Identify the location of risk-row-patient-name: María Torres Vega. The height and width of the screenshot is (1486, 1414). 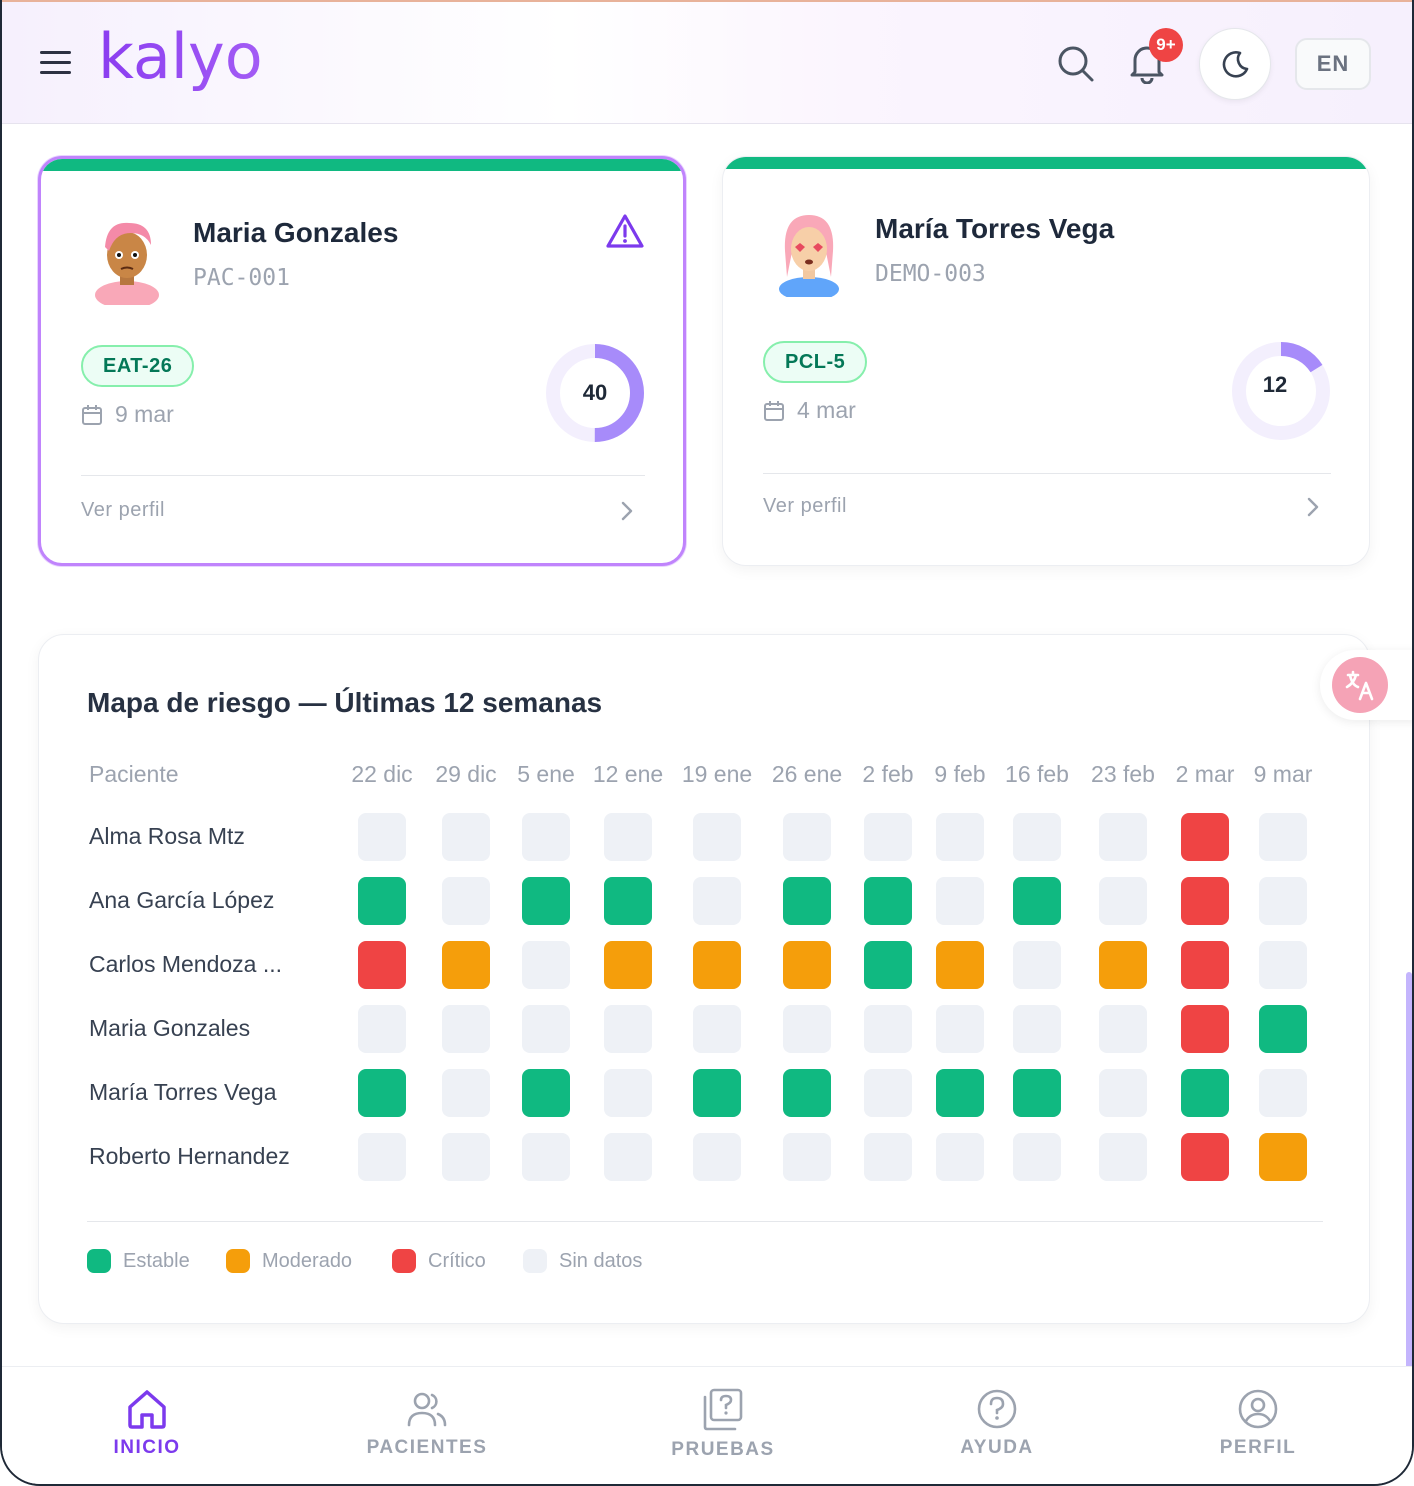
(183, 1092).